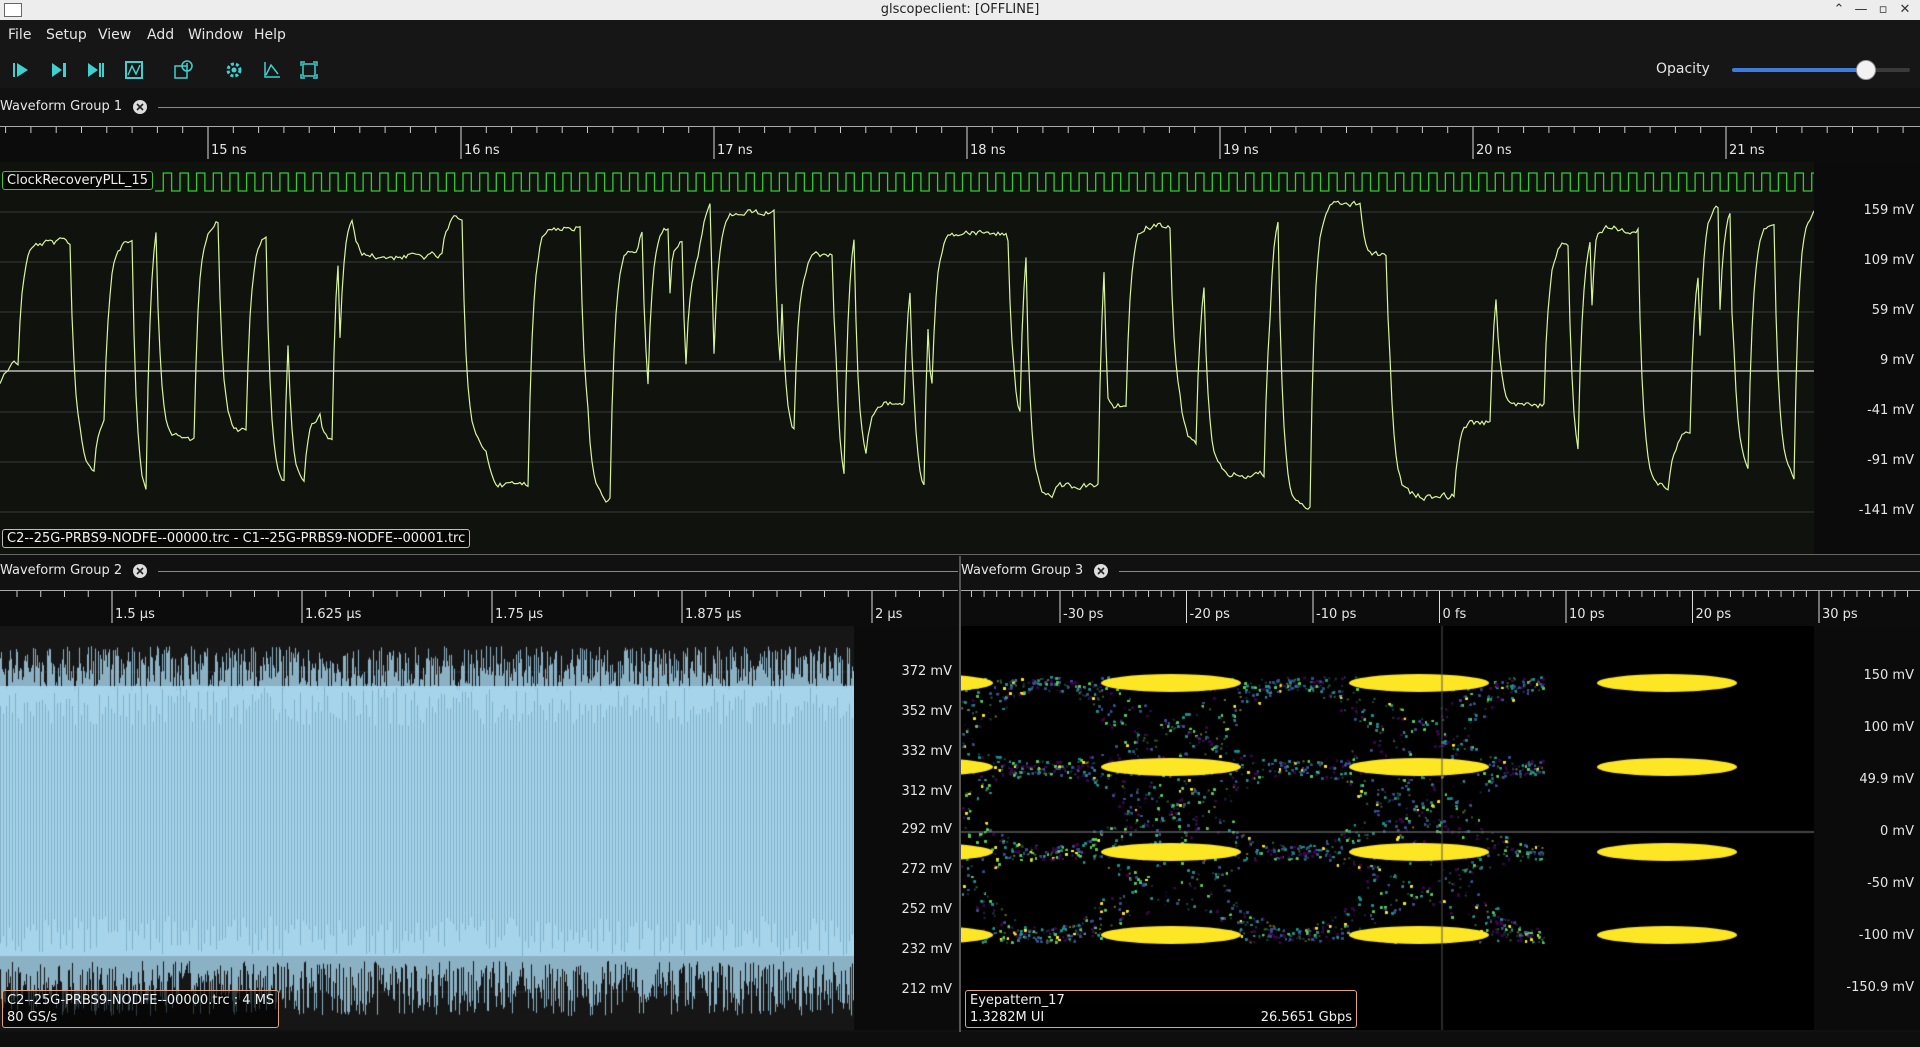 Image resolution: width=1920 pixels, height=1047 pixels. What do you see at coordinates (926, 869) in the screenshot?
I see `vertical-axis-label: 272 mV` at bounding box center [926, 869].